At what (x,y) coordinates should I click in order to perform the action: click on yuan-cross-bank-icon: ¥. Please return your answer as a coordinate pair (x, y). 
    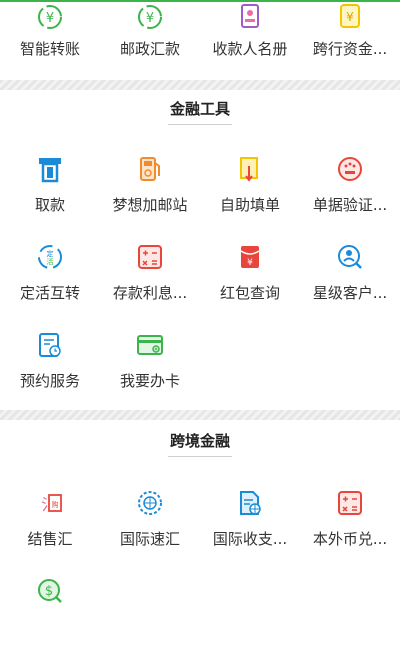
    Looking at the image, I should click on (350, 17).